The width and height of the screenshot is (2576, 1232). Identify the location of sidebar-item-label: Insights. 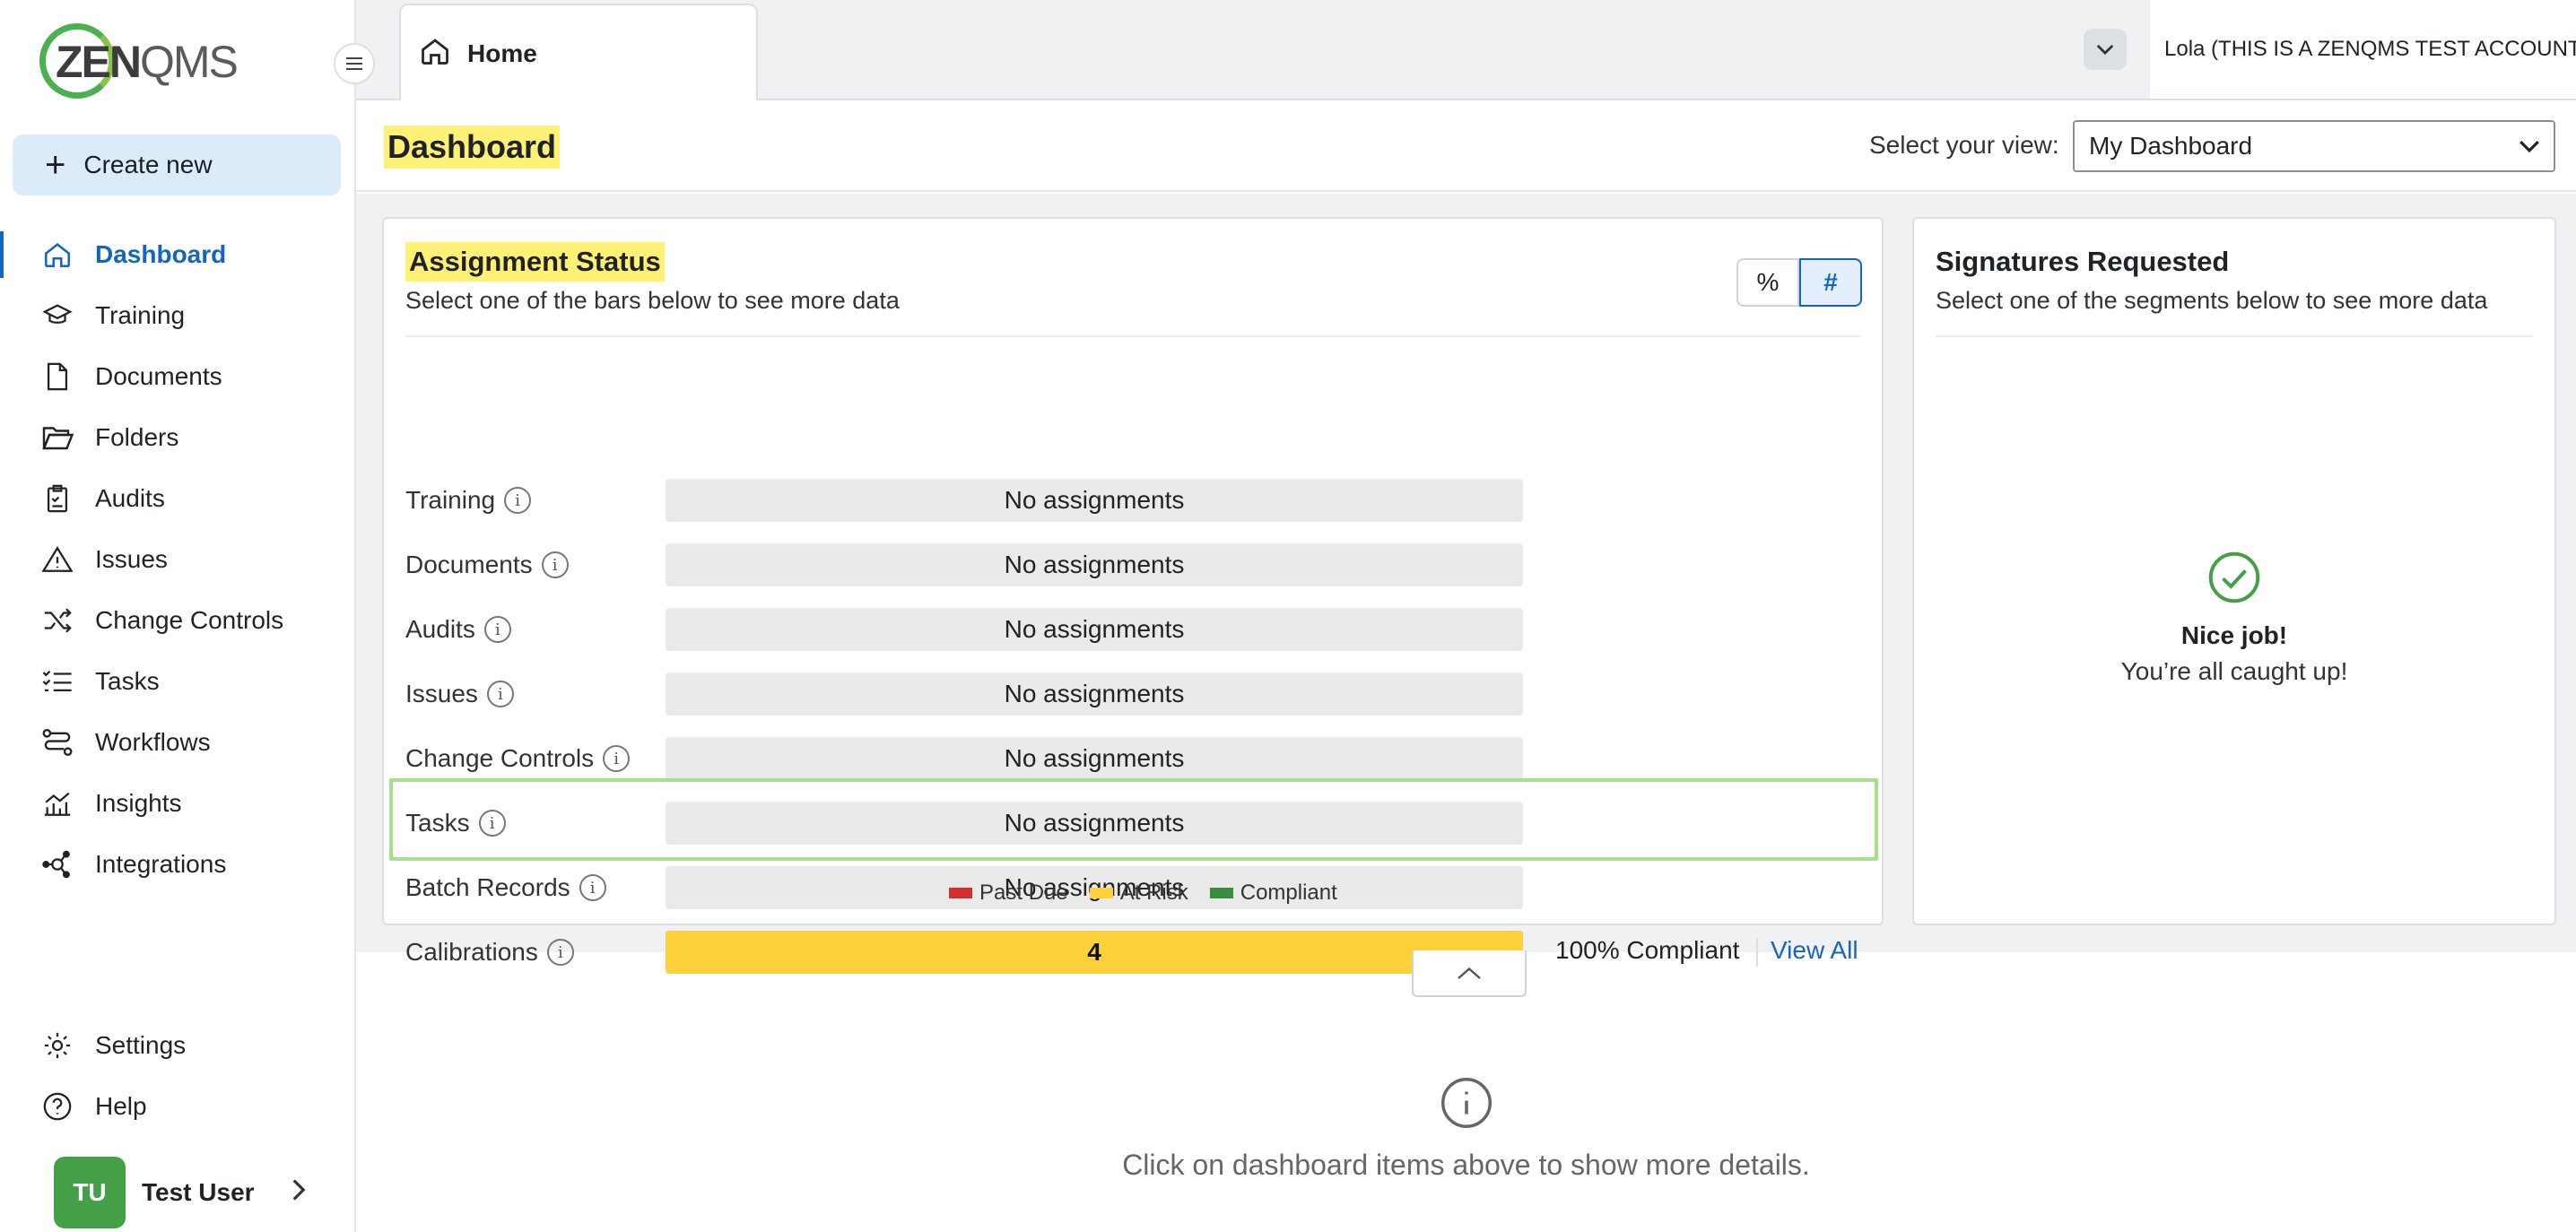
(138, 803).